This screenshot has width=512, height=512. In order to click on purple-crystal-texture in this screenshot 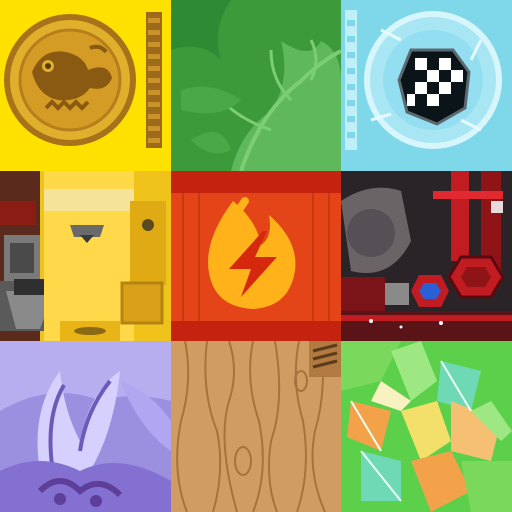, I will do `click(85, 426)`.